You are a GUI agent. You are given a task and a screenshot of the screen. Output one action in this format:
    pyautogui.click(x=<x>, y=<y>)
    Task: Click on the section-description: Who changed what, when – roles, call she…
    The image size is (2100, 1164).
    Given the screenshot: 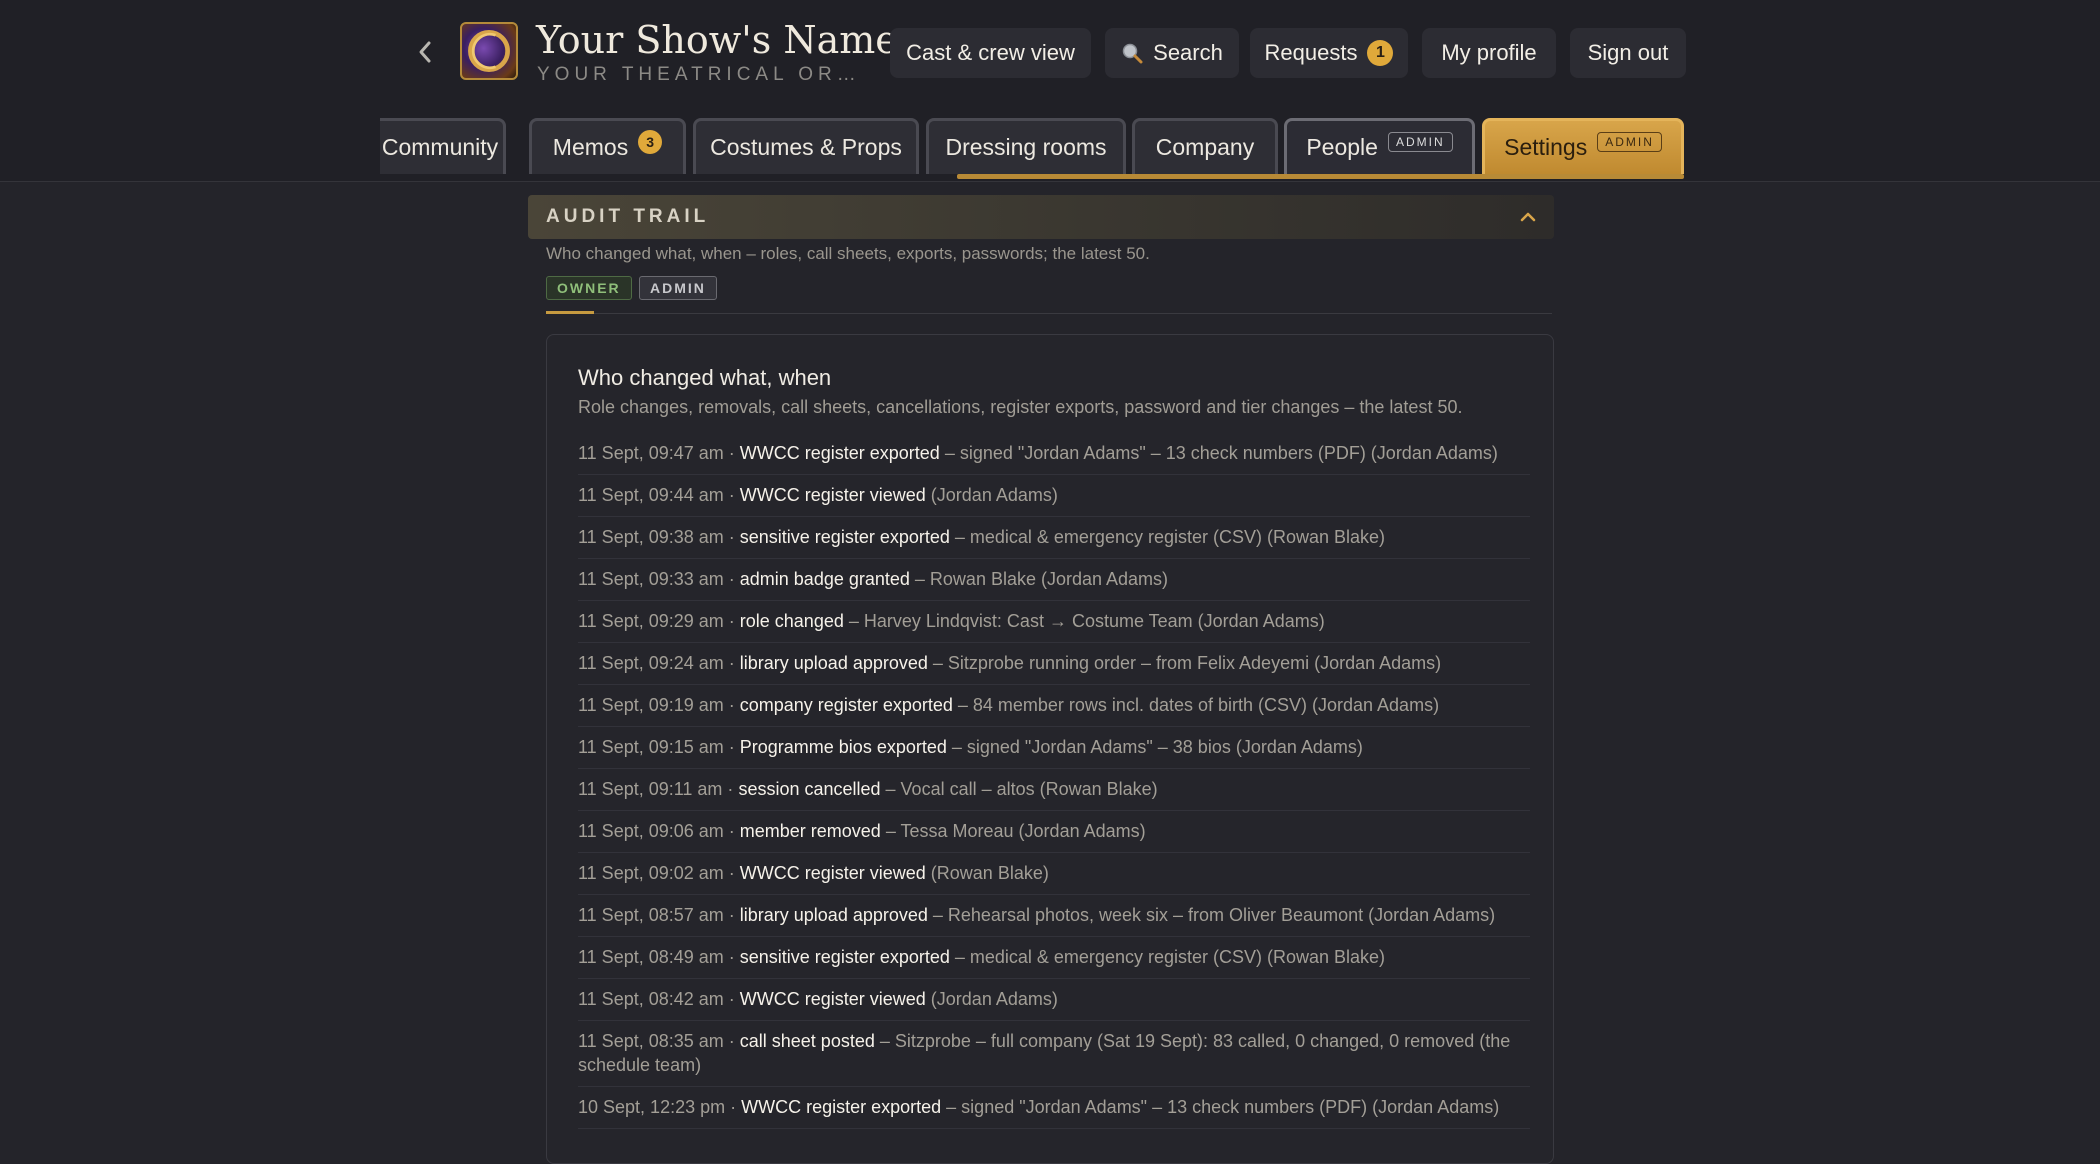 What is the action you would take?
    pyautogui.click(x=848, y=253)
    